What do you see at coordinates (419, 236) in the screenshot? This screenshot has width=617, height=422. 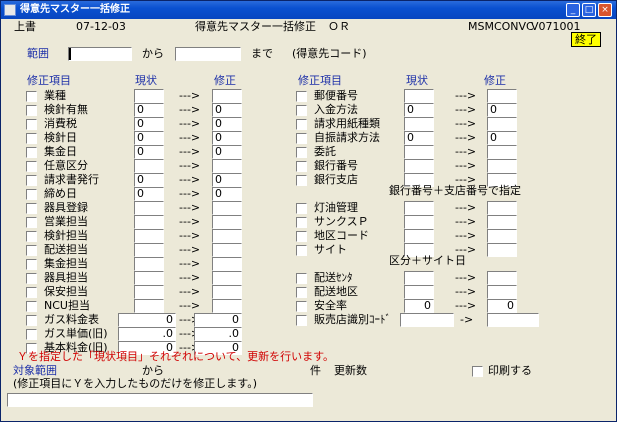 I see `row-right-9-current-field` at bounding box center [419, 236].